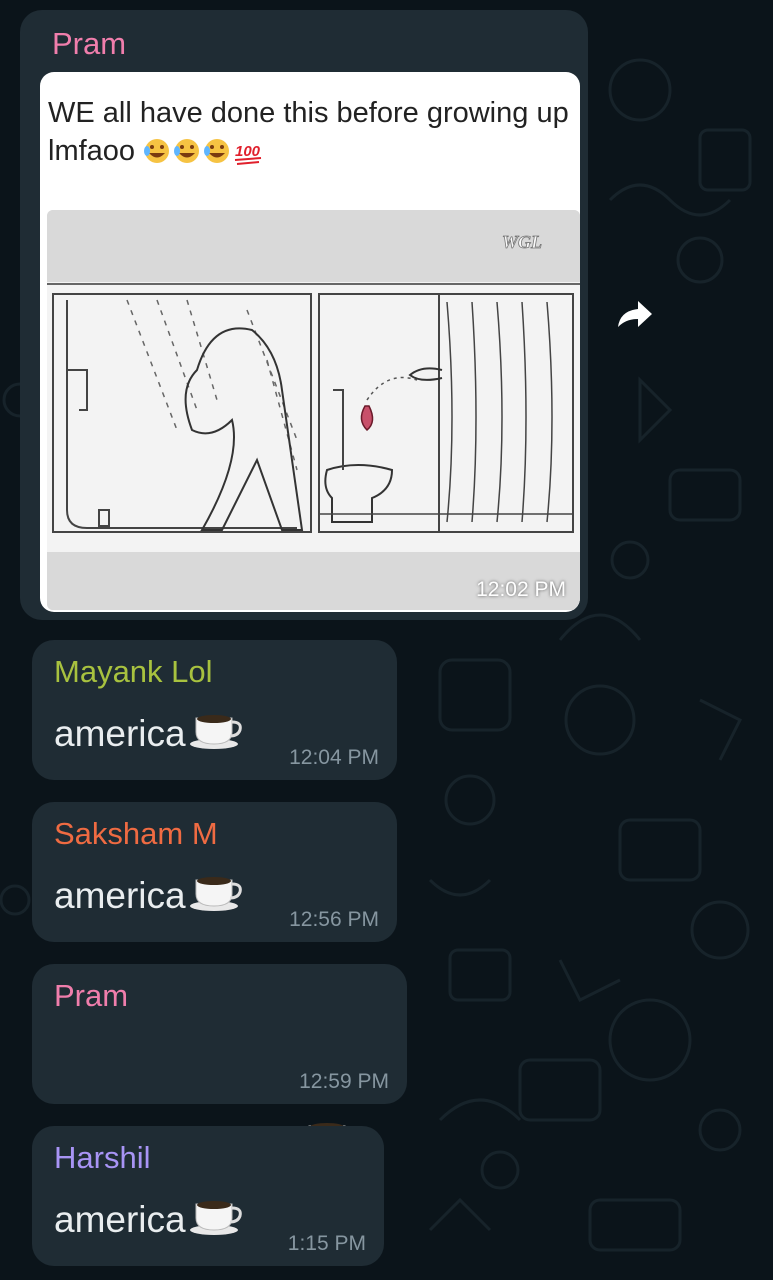  I want to click on message-timestamp: 12:04 PM, so click(334, 757).